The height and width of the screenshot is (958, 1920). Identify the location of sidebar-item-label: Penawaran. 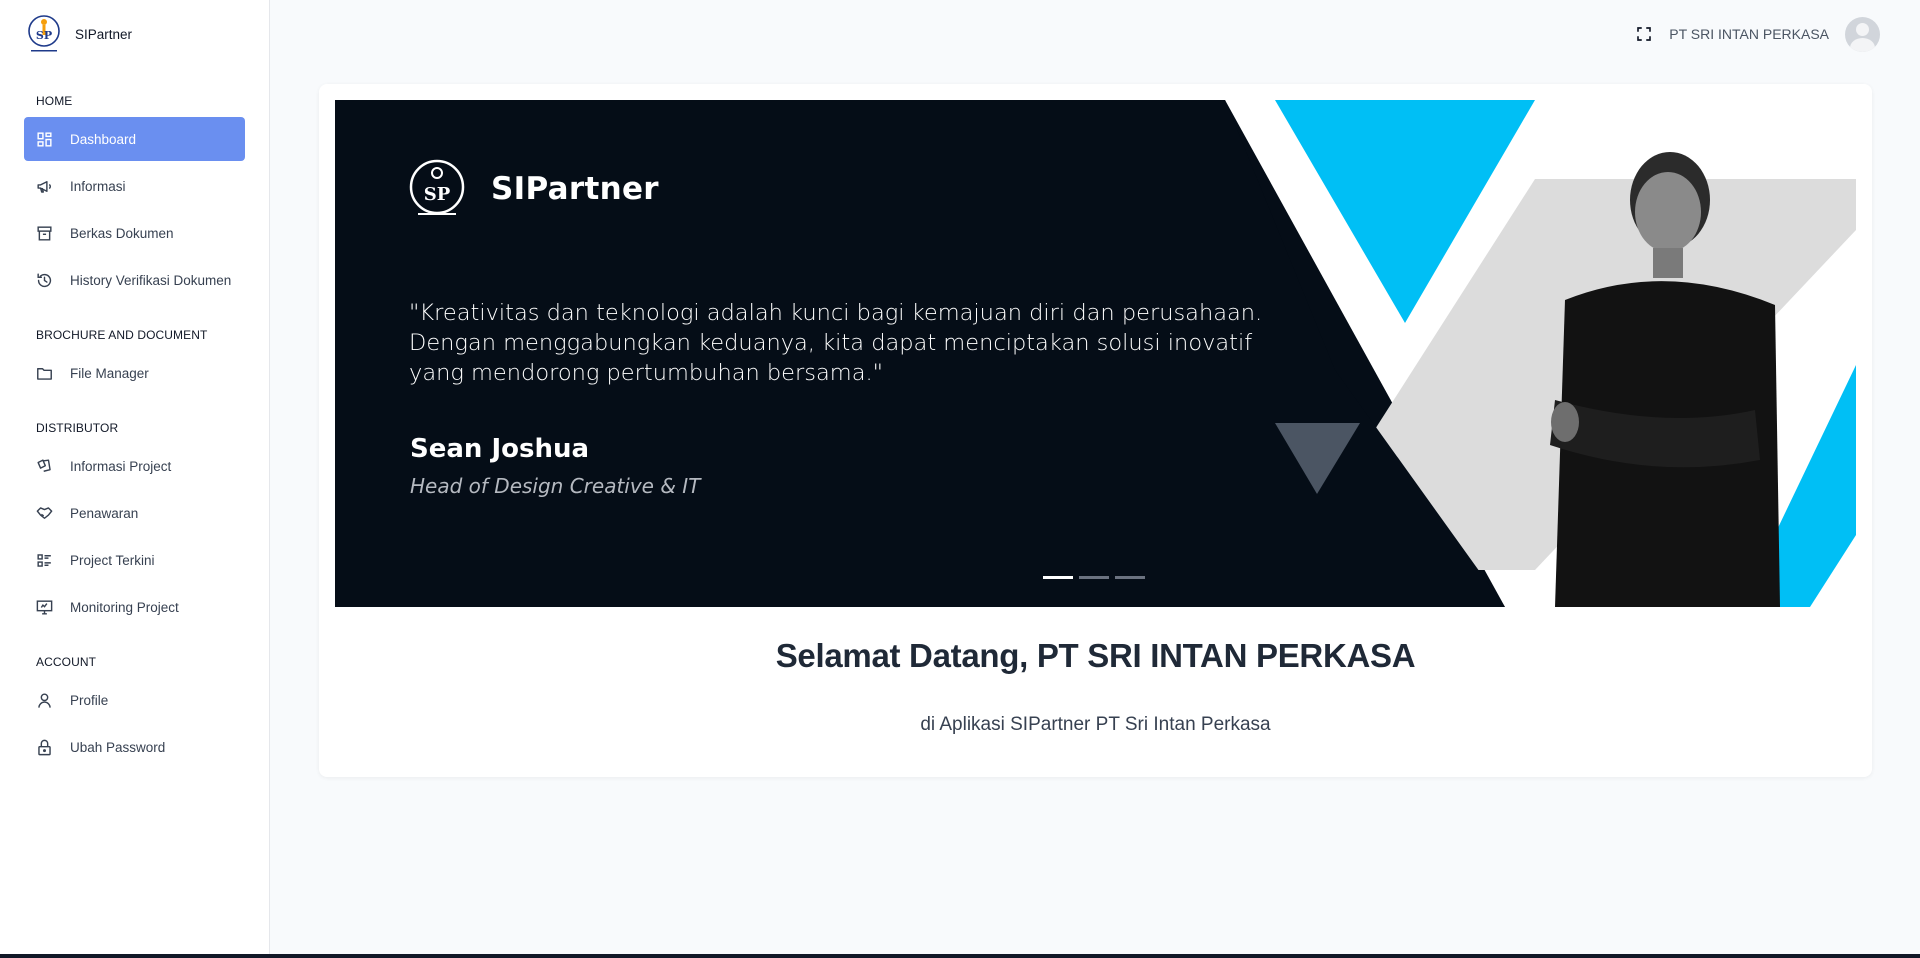
(104, 513).